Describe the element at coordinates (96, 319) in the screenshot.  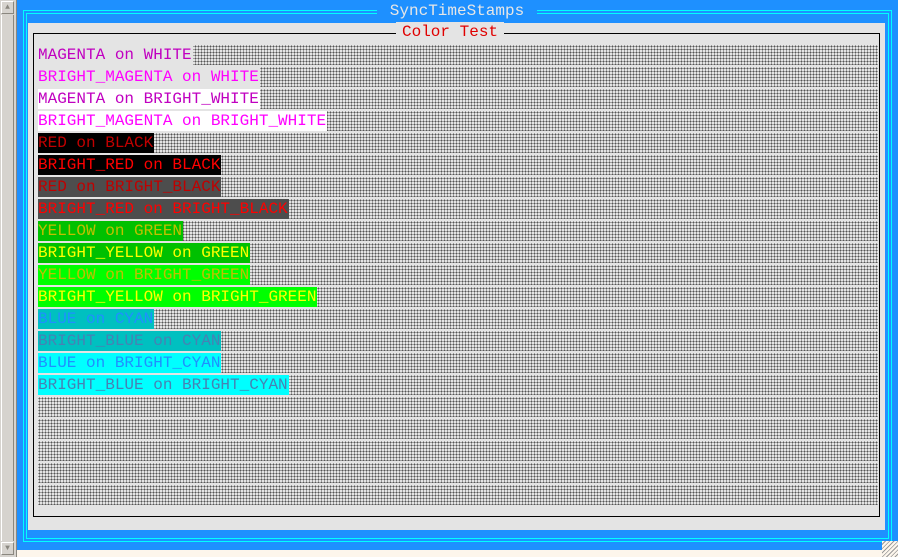
I see `color-sample-label: BLUE on CYAN` at that location.